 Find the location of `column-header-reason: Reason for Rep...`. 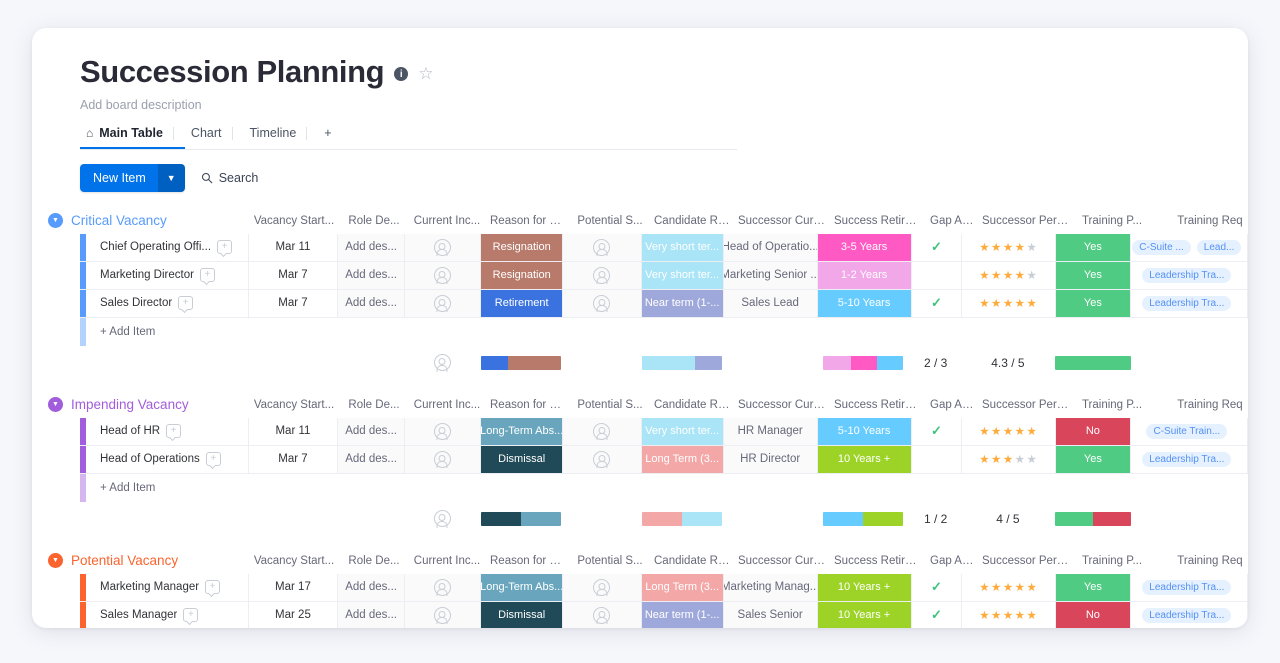

column-header-reason: Reason for Rep... is located at coordinates (528, 405).